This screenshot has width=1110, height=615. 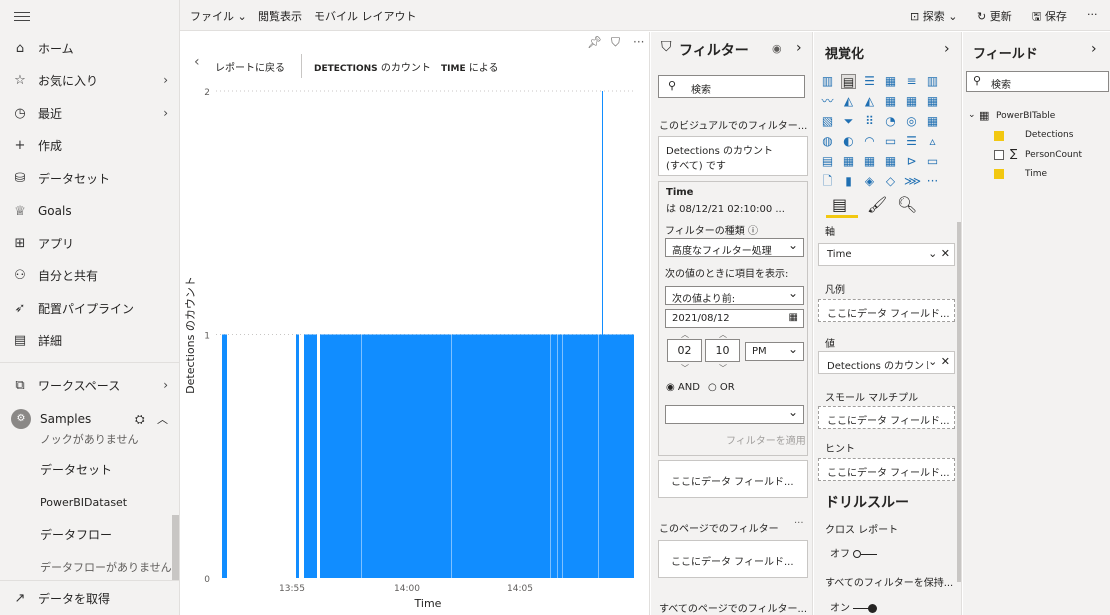 What do you see at coordinates (932, 81) in the screenshot?
I see `100-column-visual-icon: ▥` at bounding box center [932, 81].